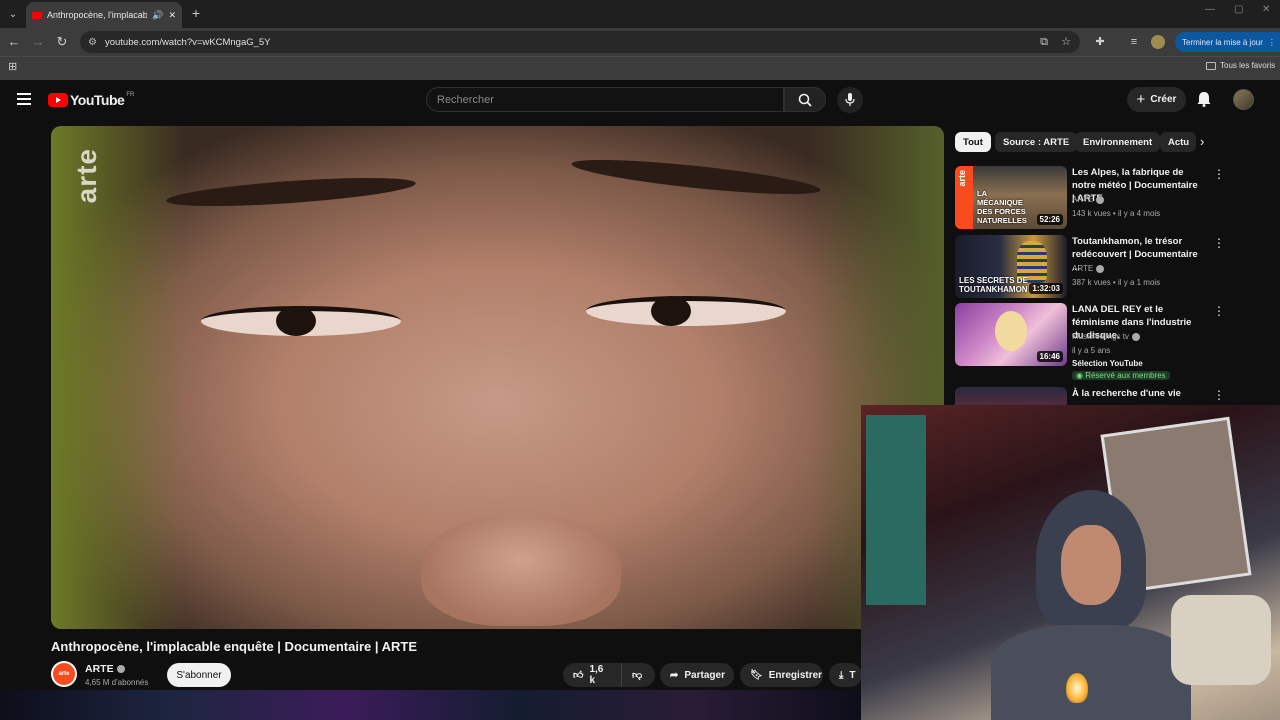  What do you see at coordinates (1272, 42) in the screenshot?
I see `more-menu-icon: ⋮` at bounding box center [1272, 42].